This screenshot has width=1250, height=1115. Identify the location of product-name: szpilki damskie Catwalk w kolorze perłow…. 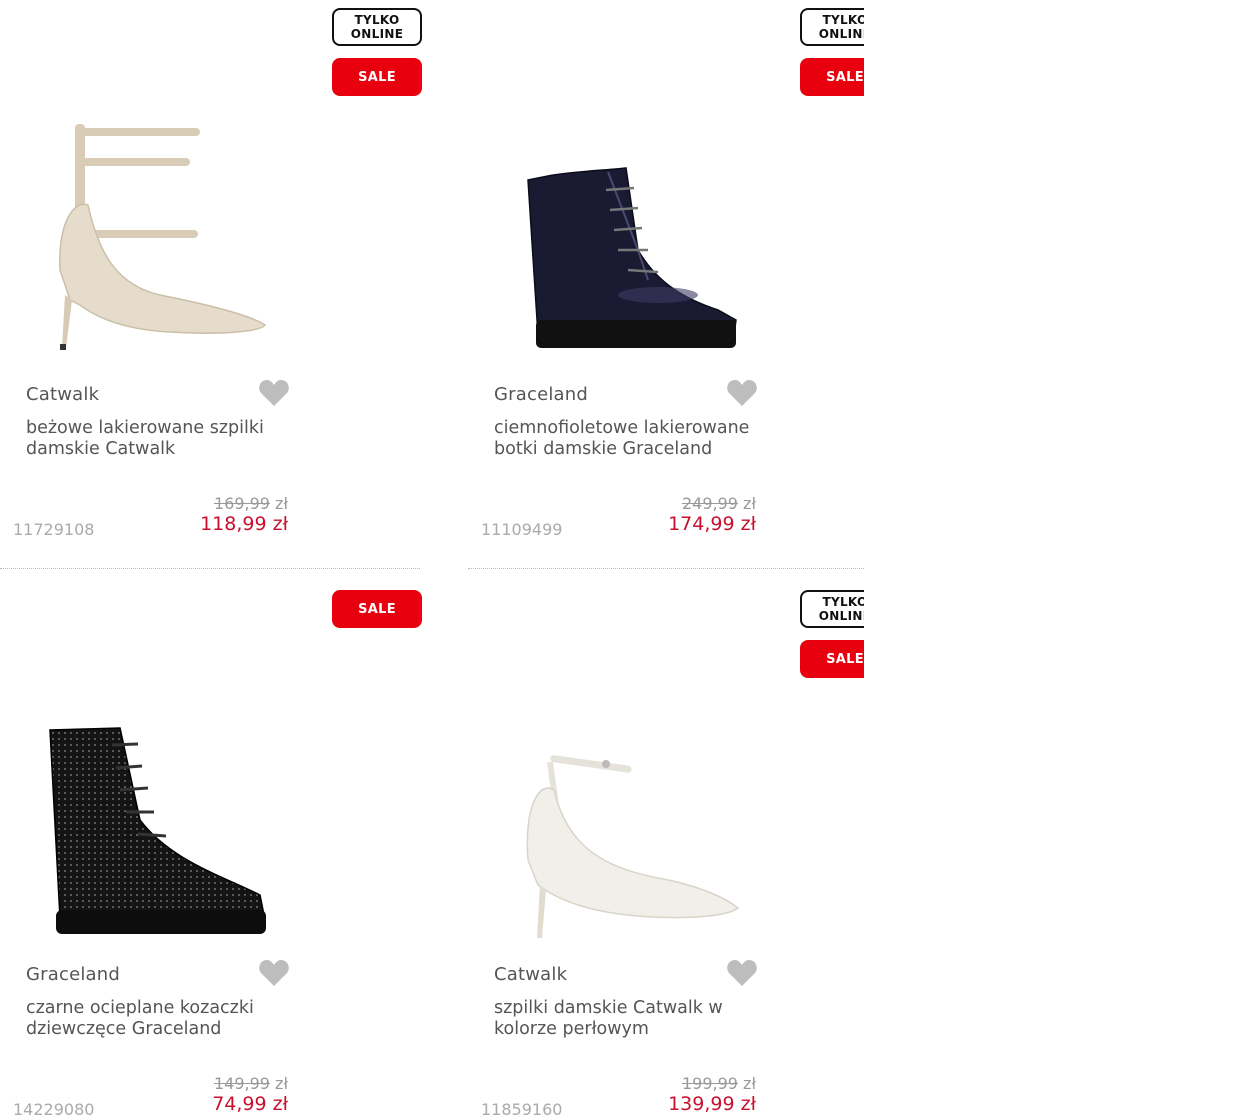
(629, 1018).